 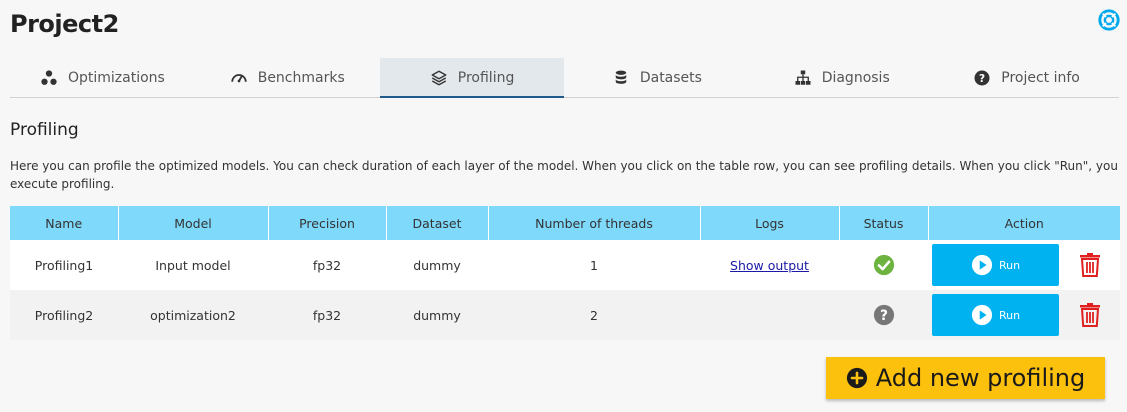 I want to click on cell-threads: 1, so click(x=594, y=265).